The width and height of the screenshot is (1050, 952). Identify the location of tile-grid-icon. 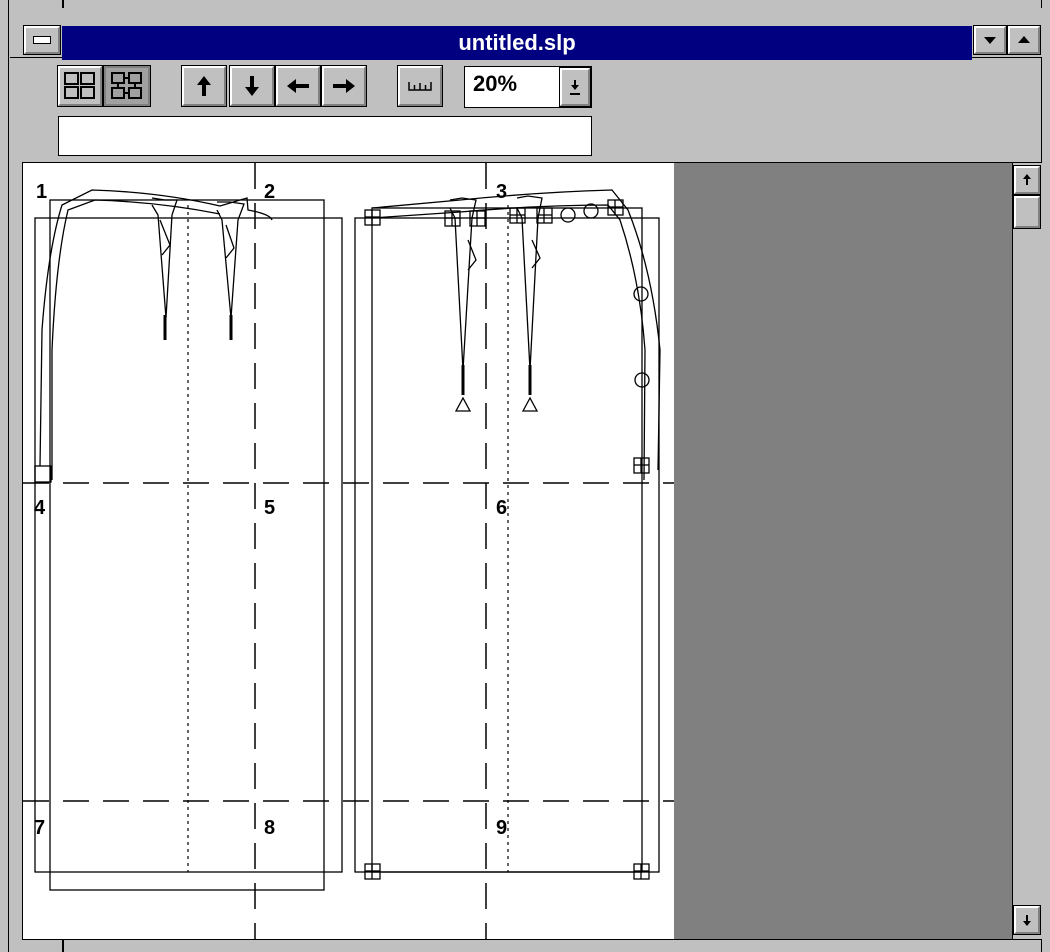
(79, 85).